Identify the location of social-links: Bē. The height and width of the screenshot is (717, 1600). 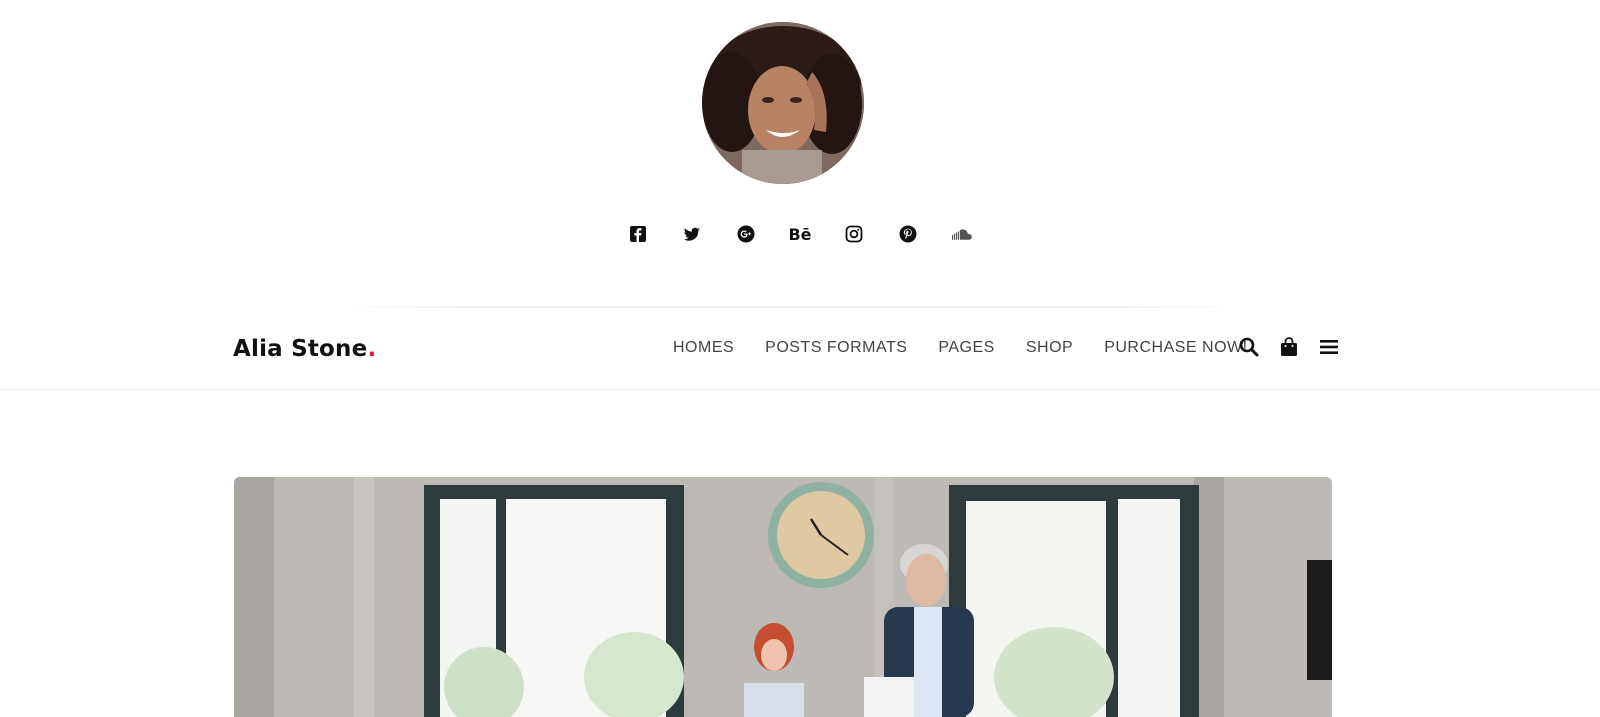
(800, 234).